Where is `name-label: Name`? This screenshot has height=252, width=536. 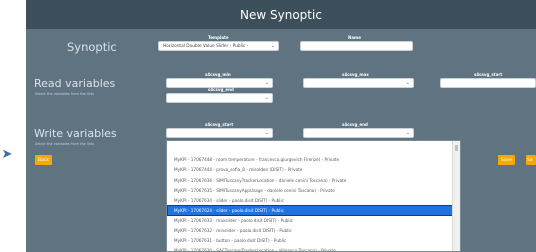
name-label: Name is located at coordinates (354, 37).